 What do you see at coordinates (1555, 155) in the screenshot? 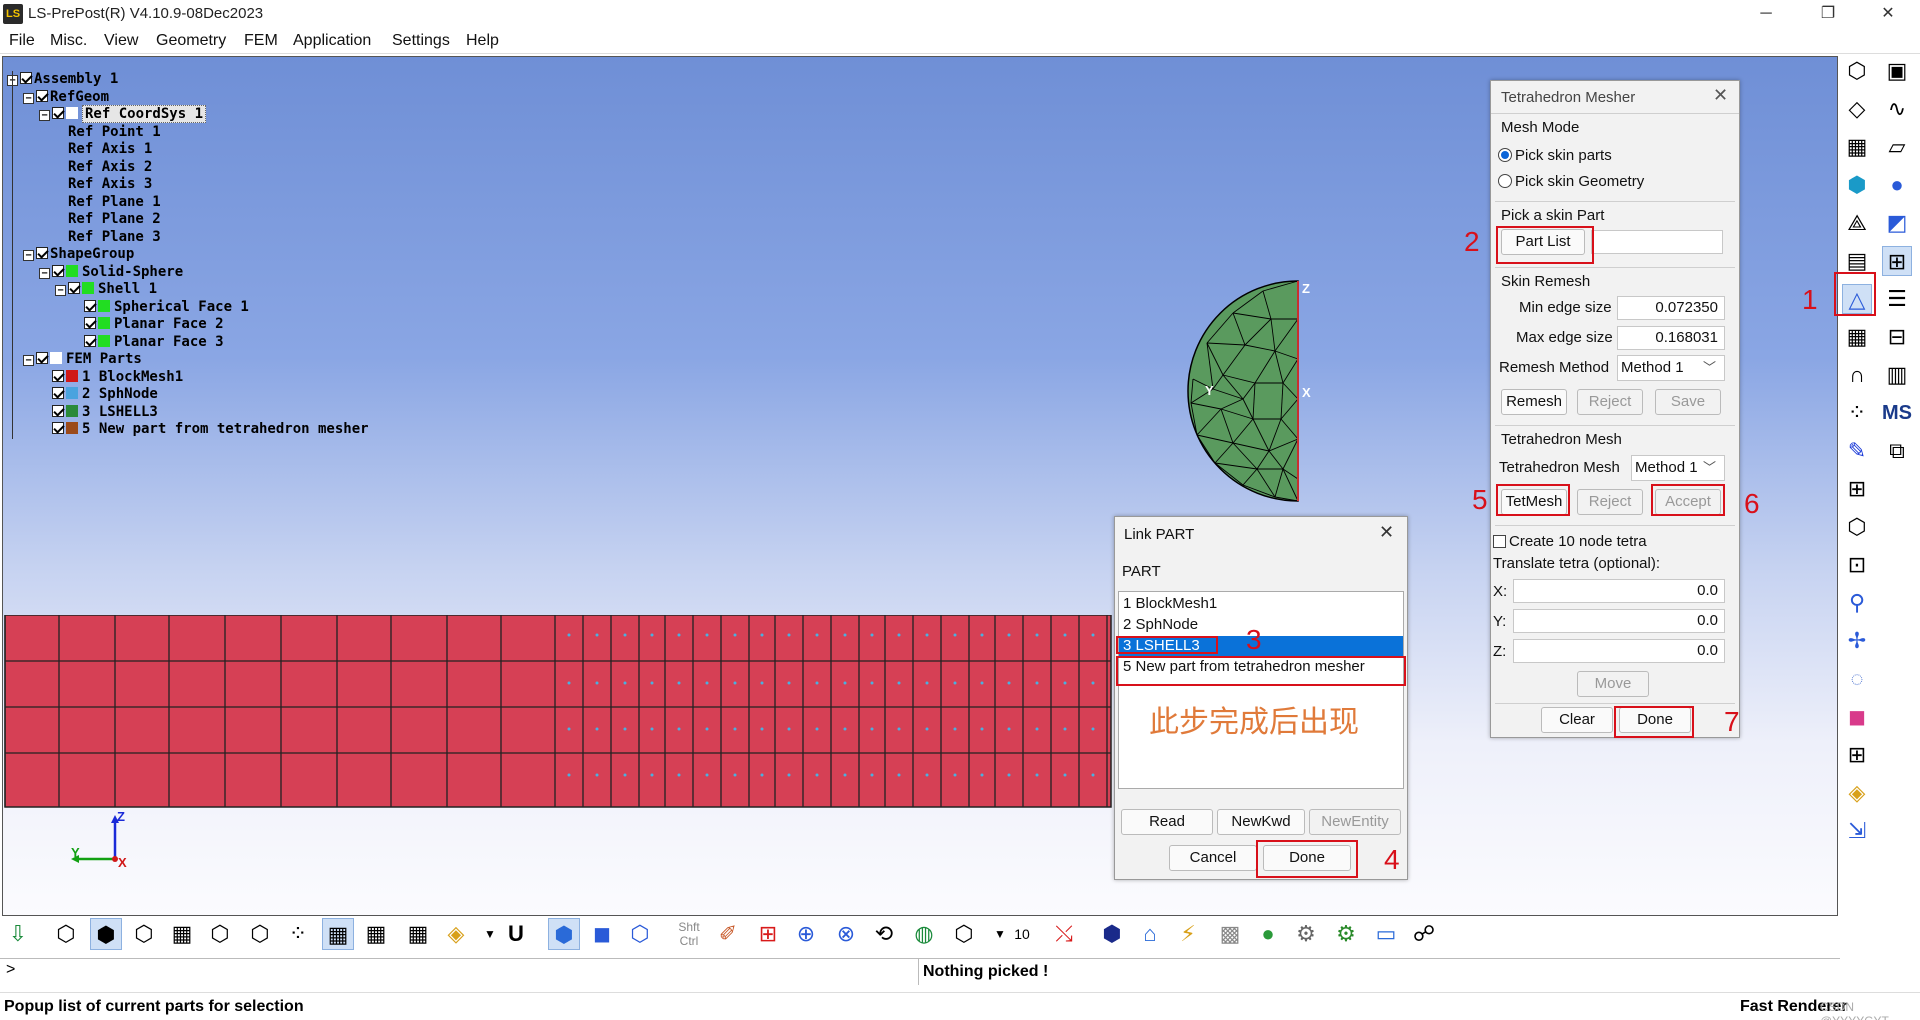
I see `radio-pick-skin-parts: Pick skin parts` at bounding box center [1555, 155].